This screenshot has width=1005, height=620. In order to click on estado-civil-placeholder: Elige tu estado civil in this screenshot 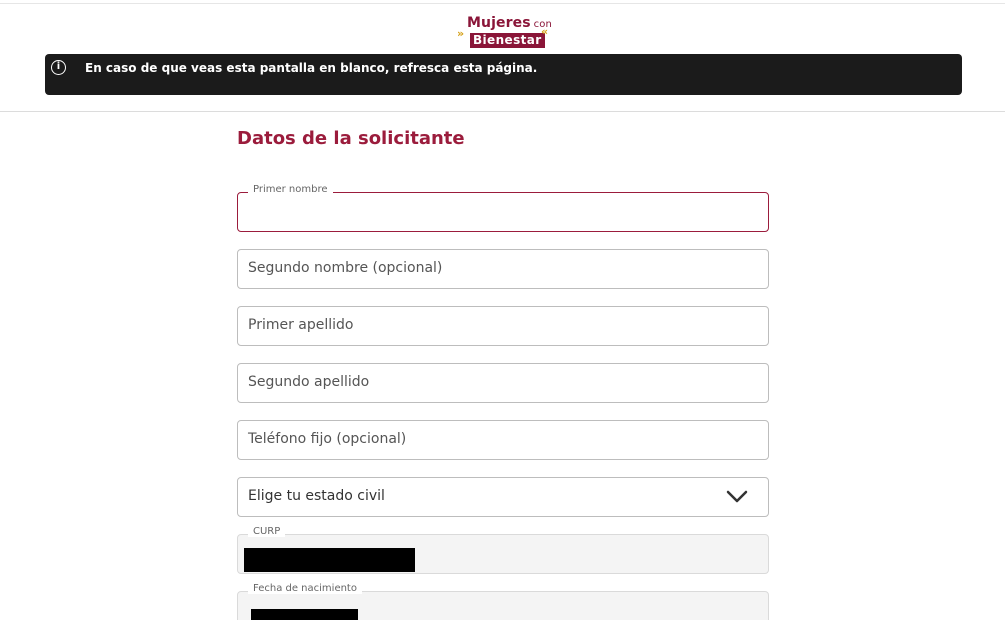, I will do `click(316, 496)`.